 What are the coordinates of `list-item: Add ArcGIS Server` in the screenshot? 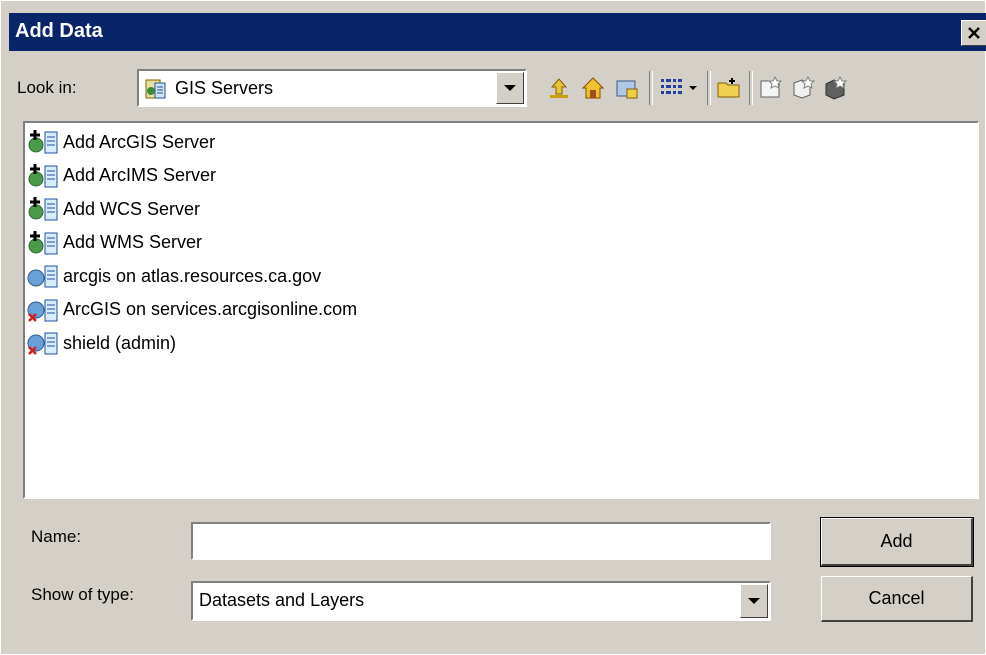 It's located at (121, 142).